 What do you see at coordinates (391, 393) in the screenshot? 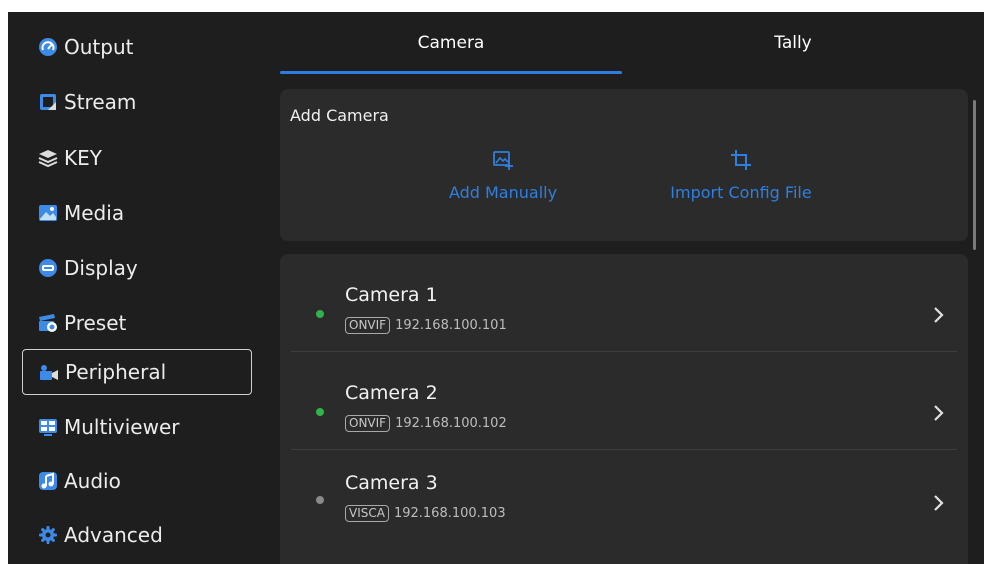
I see `camera-name: Camera 2` at bounding box center [391, 393].